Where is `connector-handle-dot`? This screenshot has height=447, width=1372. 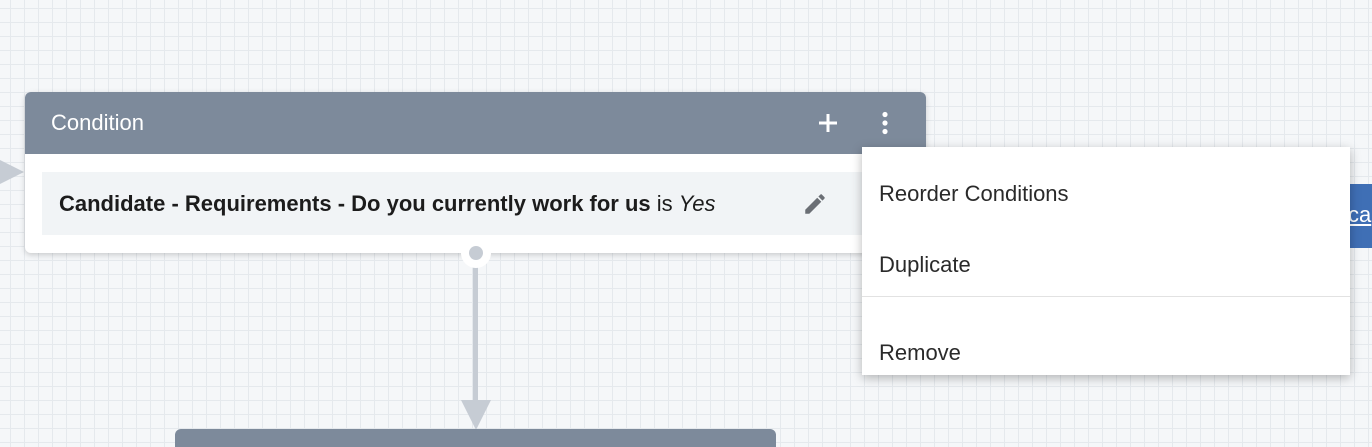 connector-handle-dot is located at coordinates (476, 253).